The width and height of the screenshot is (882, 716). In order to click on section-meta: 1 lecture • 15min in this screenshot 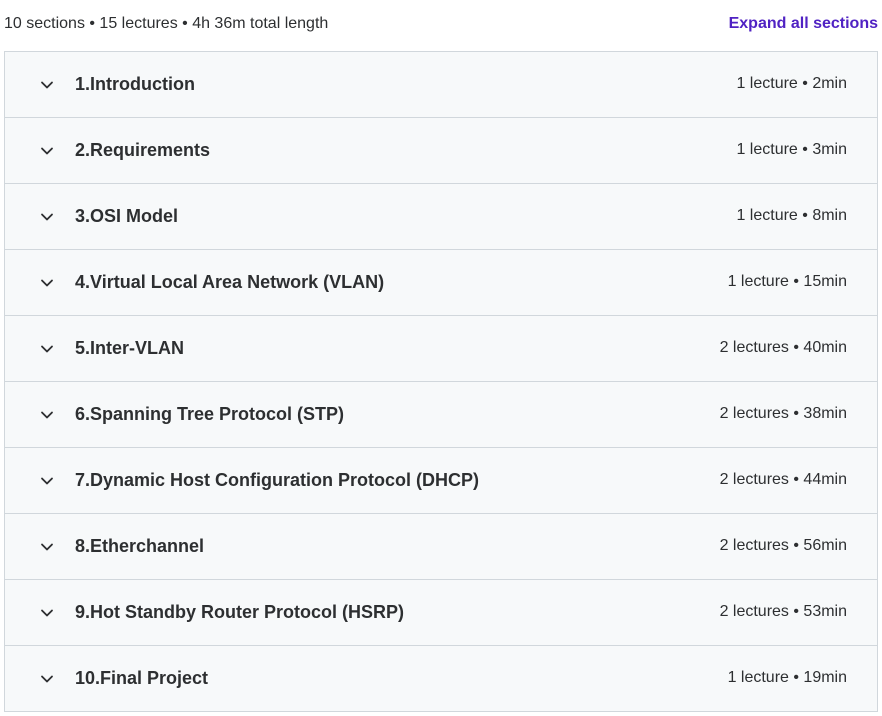, I will do `click(787, 281)`.